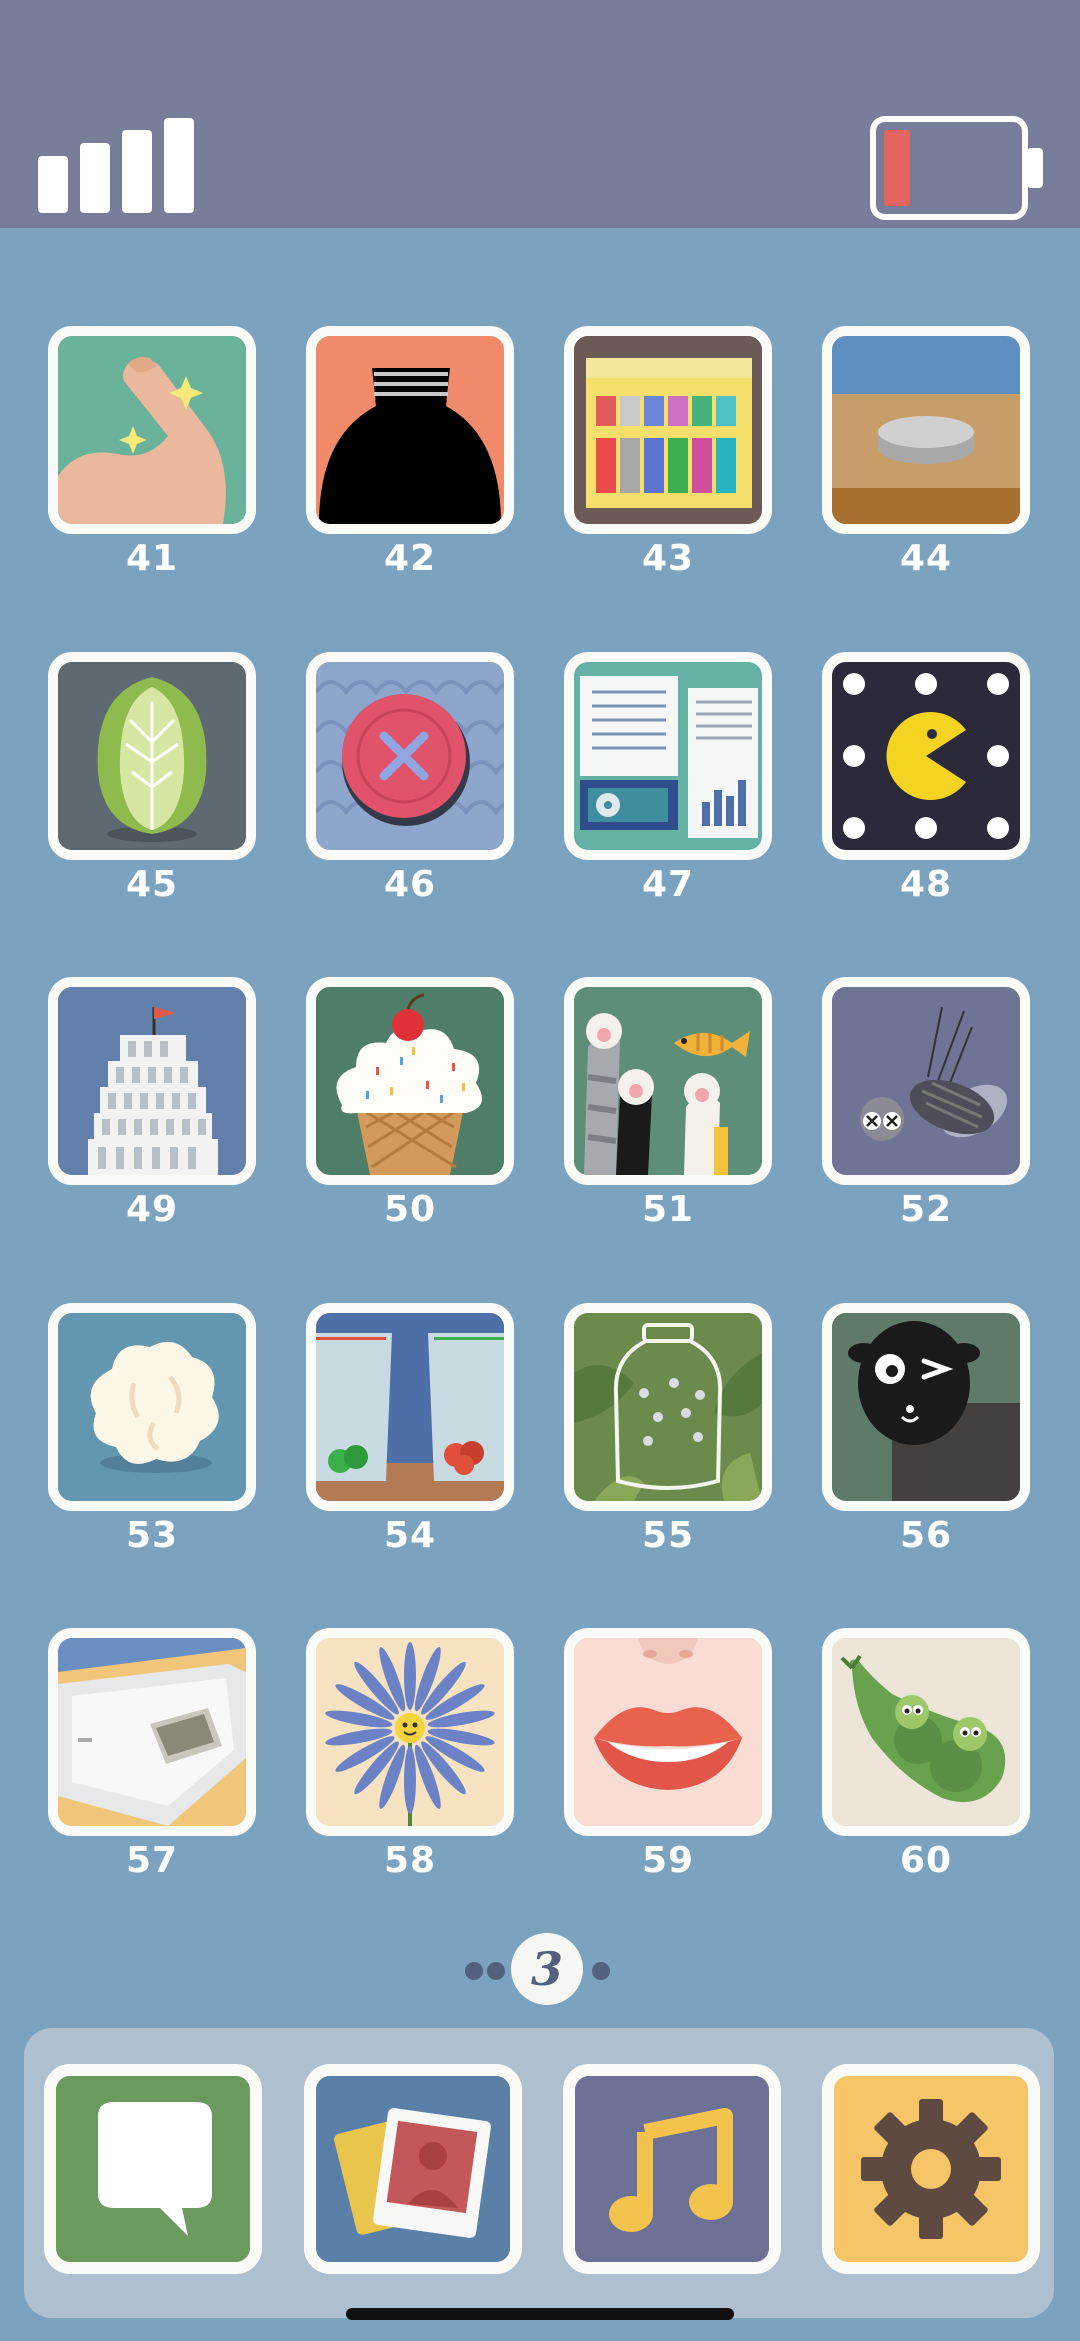 The height and width of the screenshot is (2341, 1080). Describe the element at coordinates (116, 165) in the screenshot. I see `signal-icon` at that location.